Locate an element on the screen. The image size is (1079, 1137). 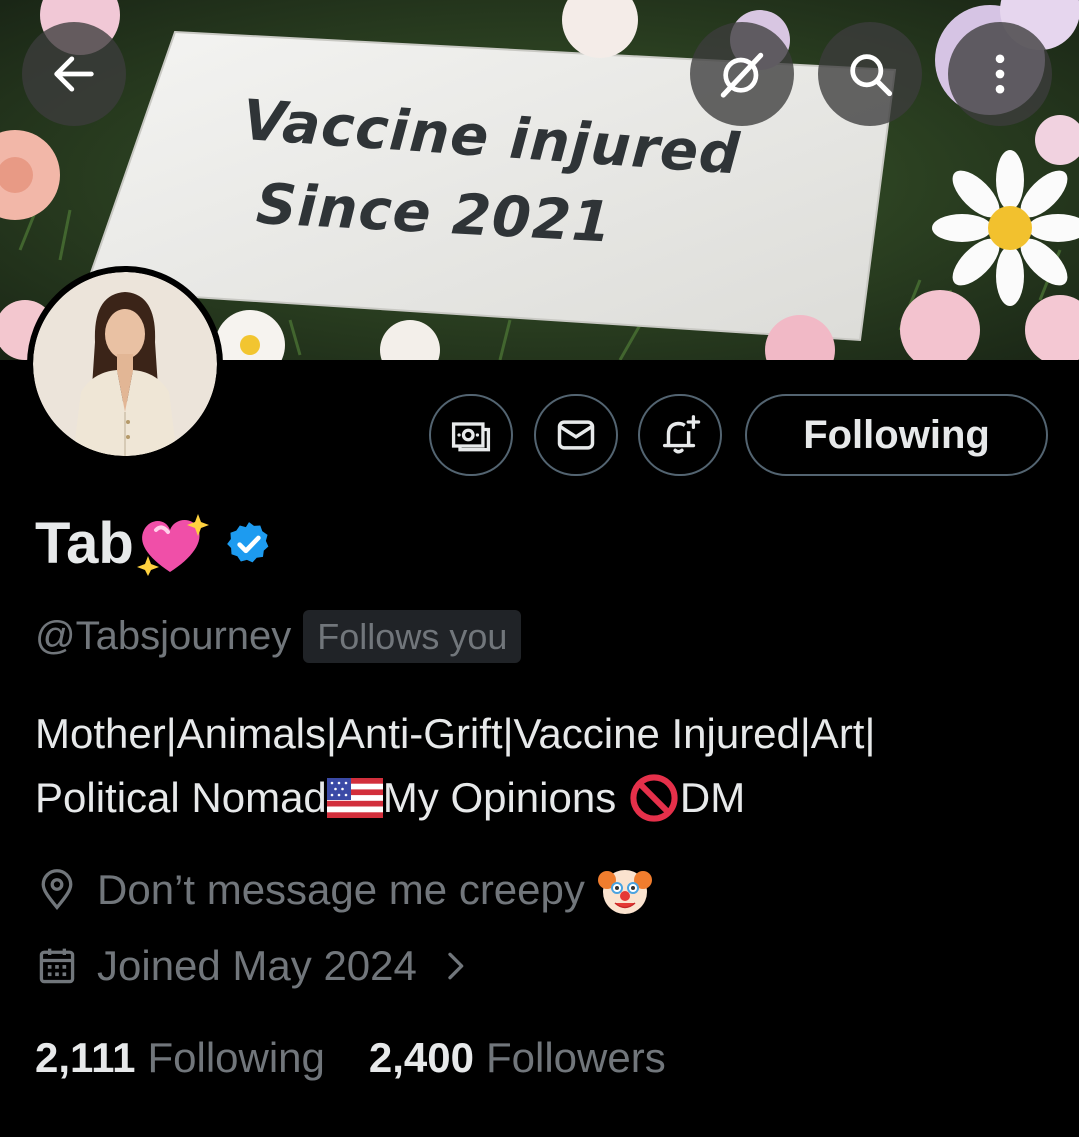
bio-text-dm: DM is located at coordinates (712, 797).